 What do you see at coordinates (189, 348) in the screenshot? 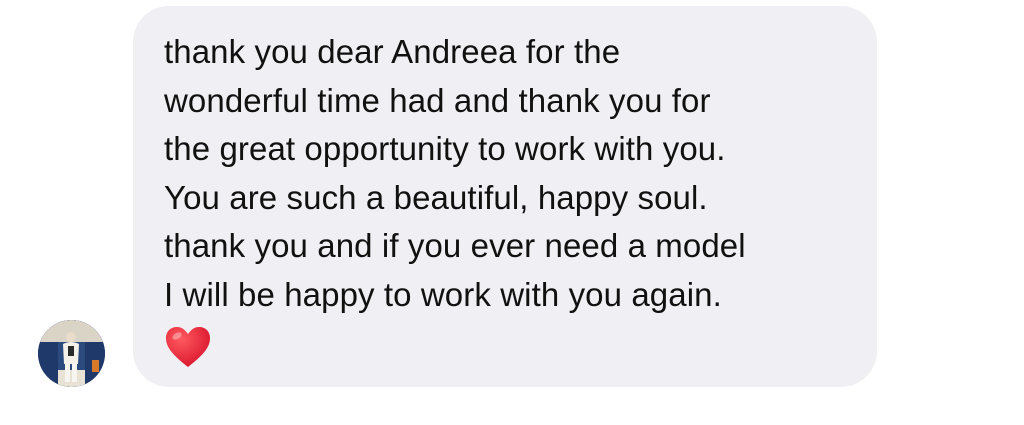
I see `red-heart-emoji-icon` at bounding box center [189, 348].